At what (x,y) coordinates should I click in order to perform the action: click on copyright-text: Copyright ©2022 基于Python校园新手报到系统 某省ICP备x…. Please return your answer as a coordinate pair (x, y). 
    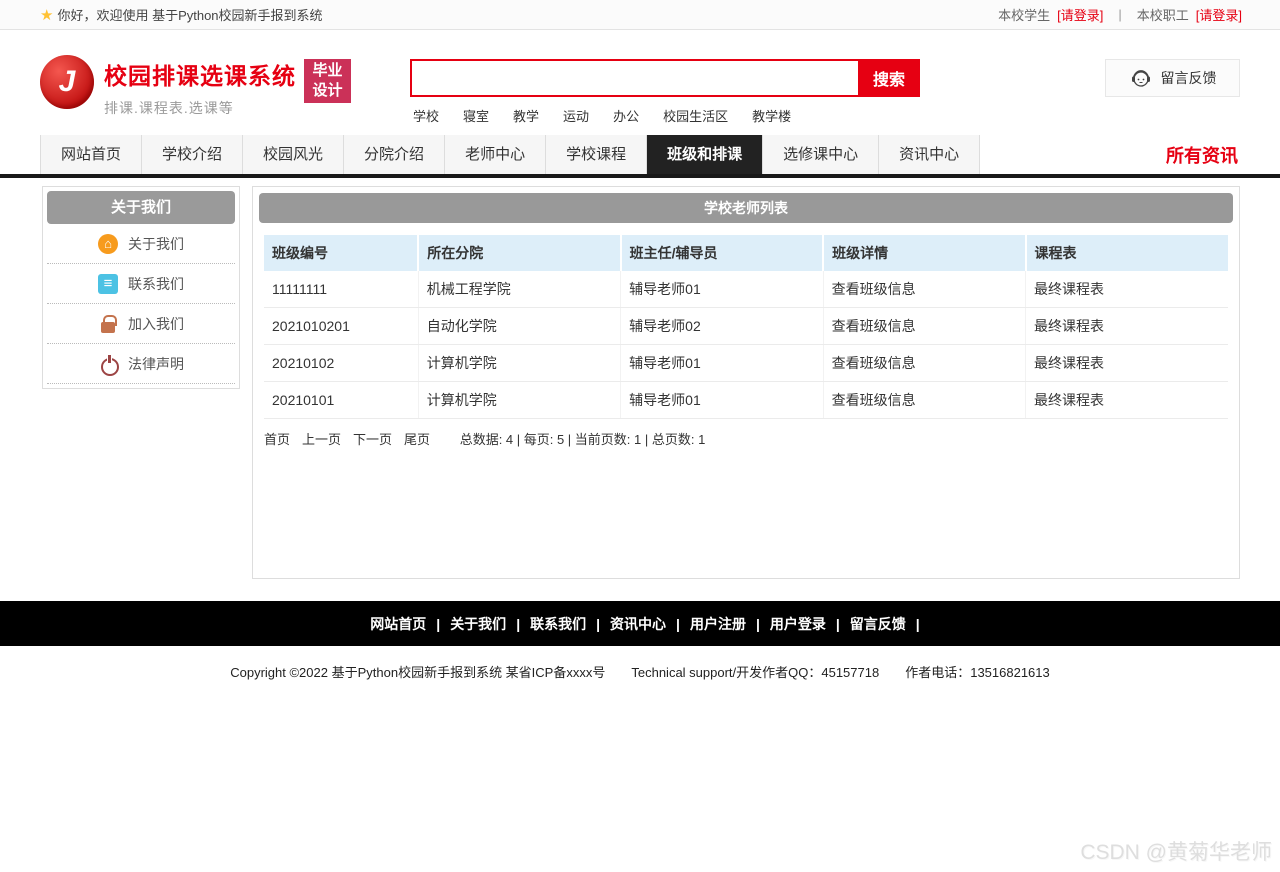
    Looking at the image, I should click on (418, 672).